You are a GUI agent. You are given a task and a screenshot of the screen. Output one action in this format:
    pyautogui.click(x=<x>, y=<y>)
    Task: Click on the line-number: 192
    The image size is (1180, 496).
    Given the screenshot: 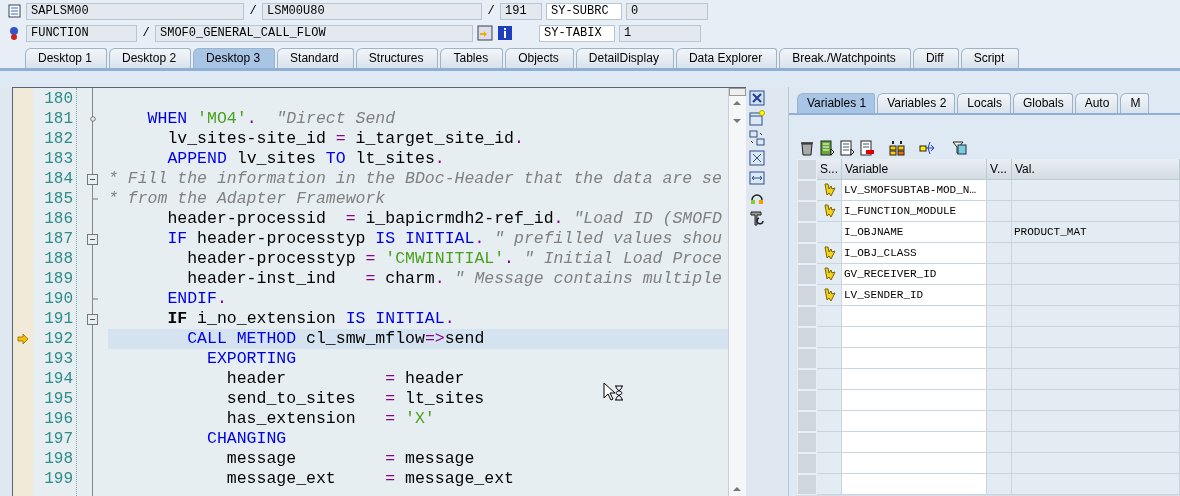 What is the action you would take?
    pyautogui.click(x=58, y=339)
    